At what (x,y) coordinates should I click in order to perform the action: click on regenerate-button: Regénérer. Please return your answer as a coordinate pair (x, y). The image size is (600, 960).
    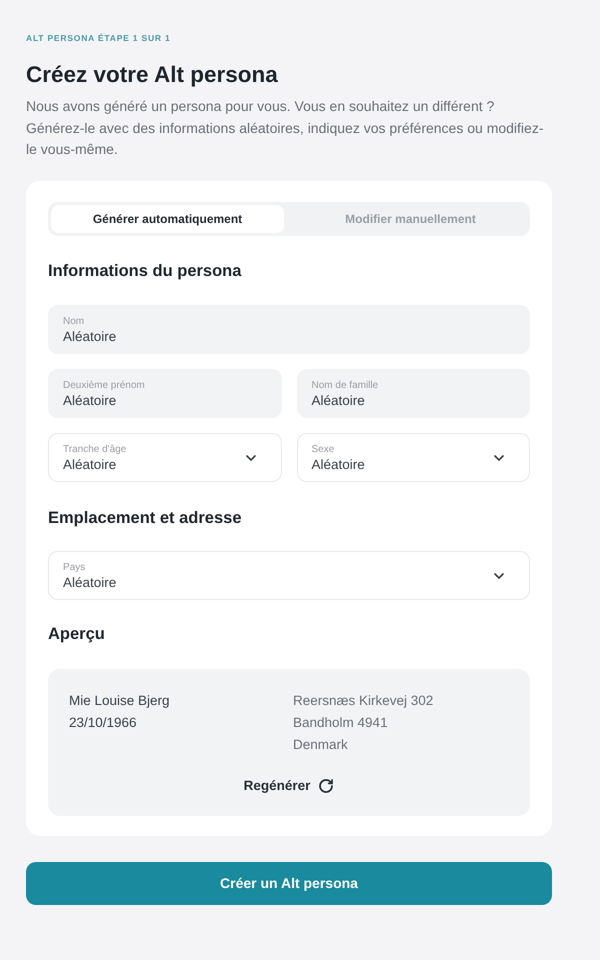
    Looking at the image, I should click on (289, 786).